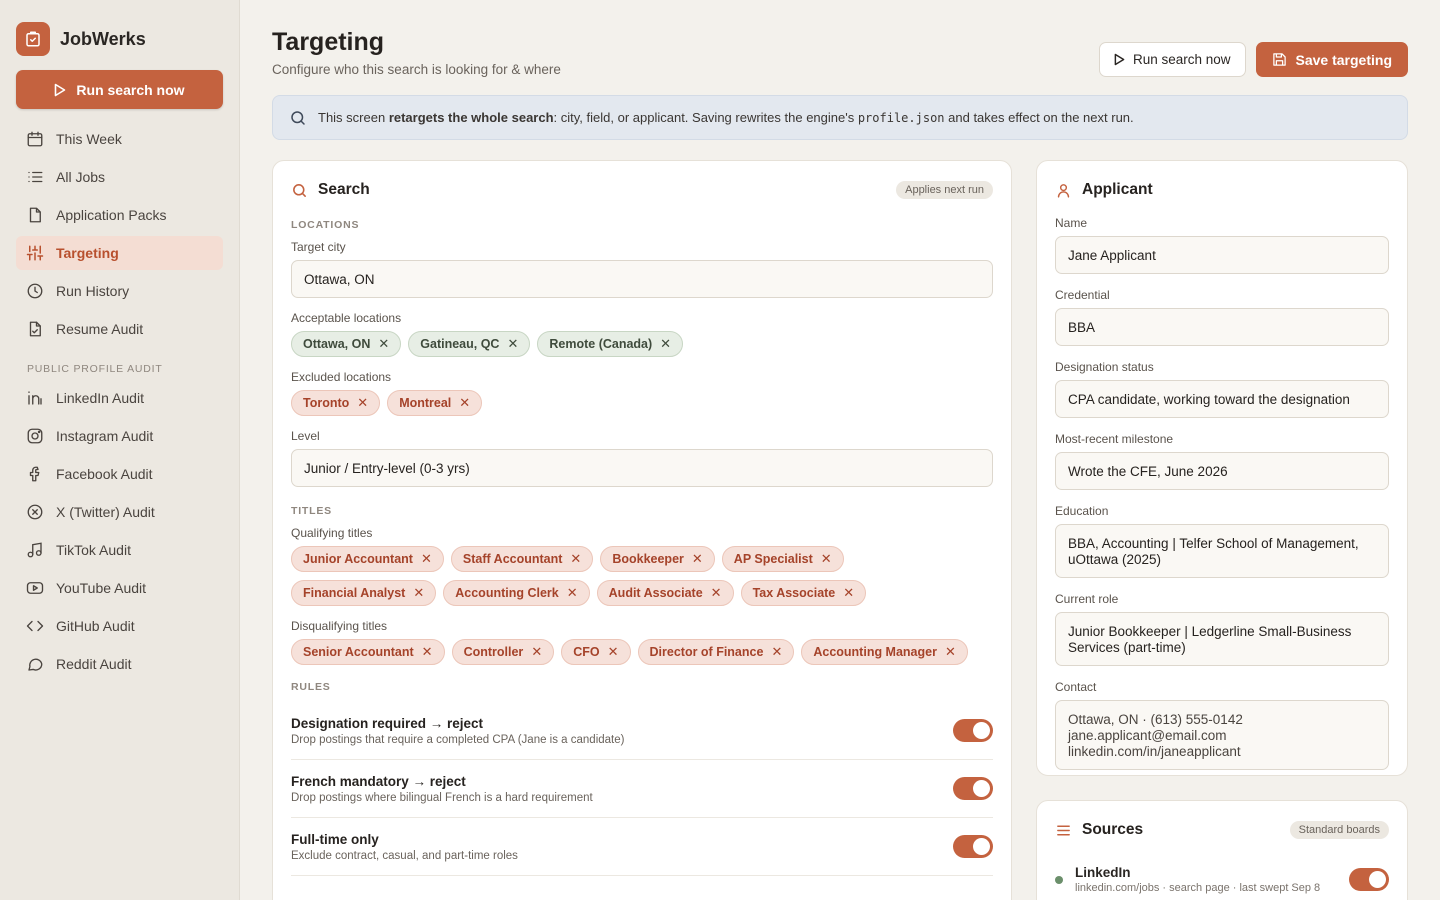 This screenshot has height=900, width=1440. I want to click on sidebar-item-targeting: Targeting, so click(119, 253).